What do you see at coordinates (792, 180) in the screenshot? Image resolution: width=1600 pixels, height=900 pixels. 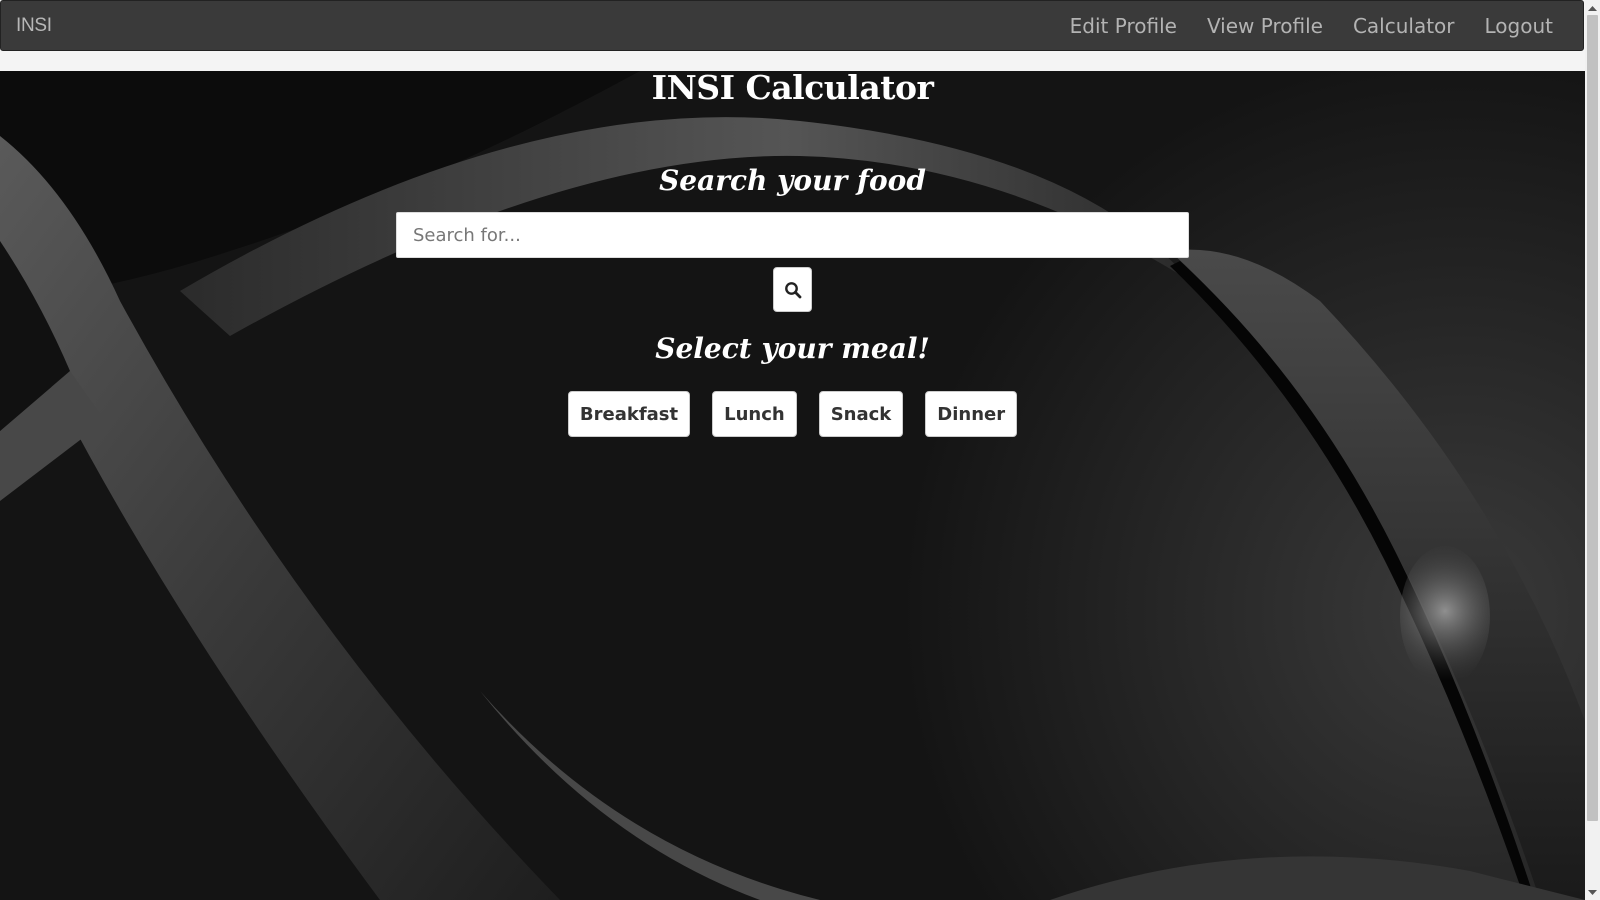 I see `search-heading: Search your food` at bounding box center [792, 180].